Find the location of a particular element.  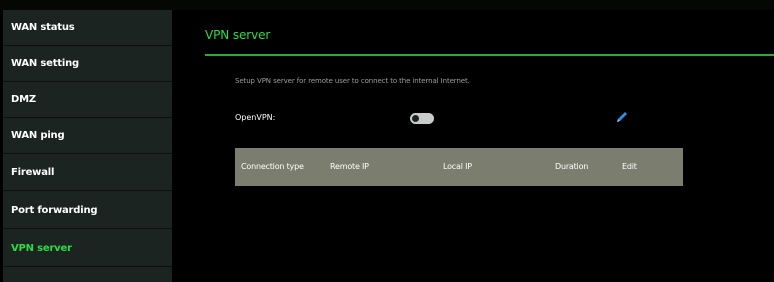

sidebar-item-wan-ping: WAN ping is located at coordinates (87, 136).